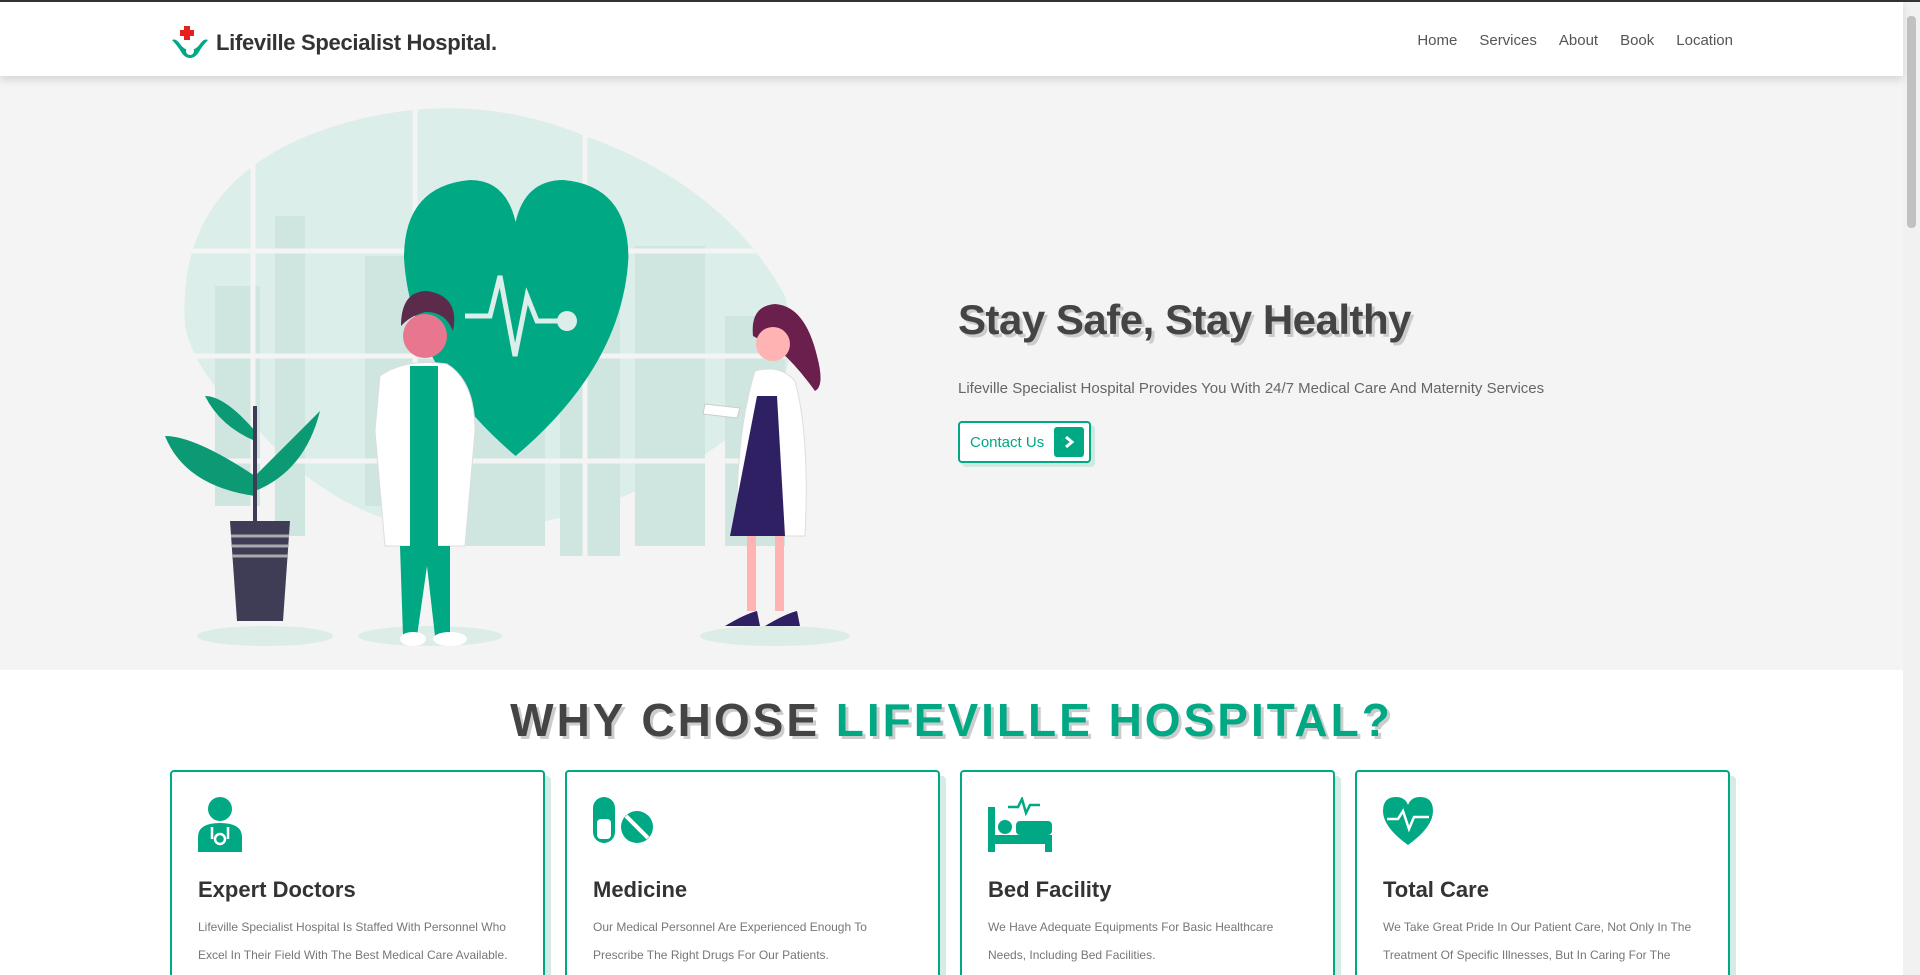 The image size is (1920, 975). I want to click on card-title: Total Care, so click(1436, 889).